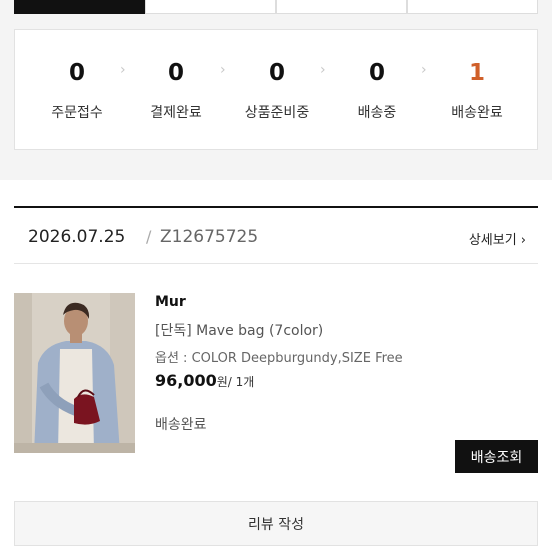 The image size is (552, 552). What do you see at coordinates (276, 235) in the screenshot?
I see `order-header: 2026.07.25 / Z12675725 상세보기 ›` at bounding box center [276, 235].